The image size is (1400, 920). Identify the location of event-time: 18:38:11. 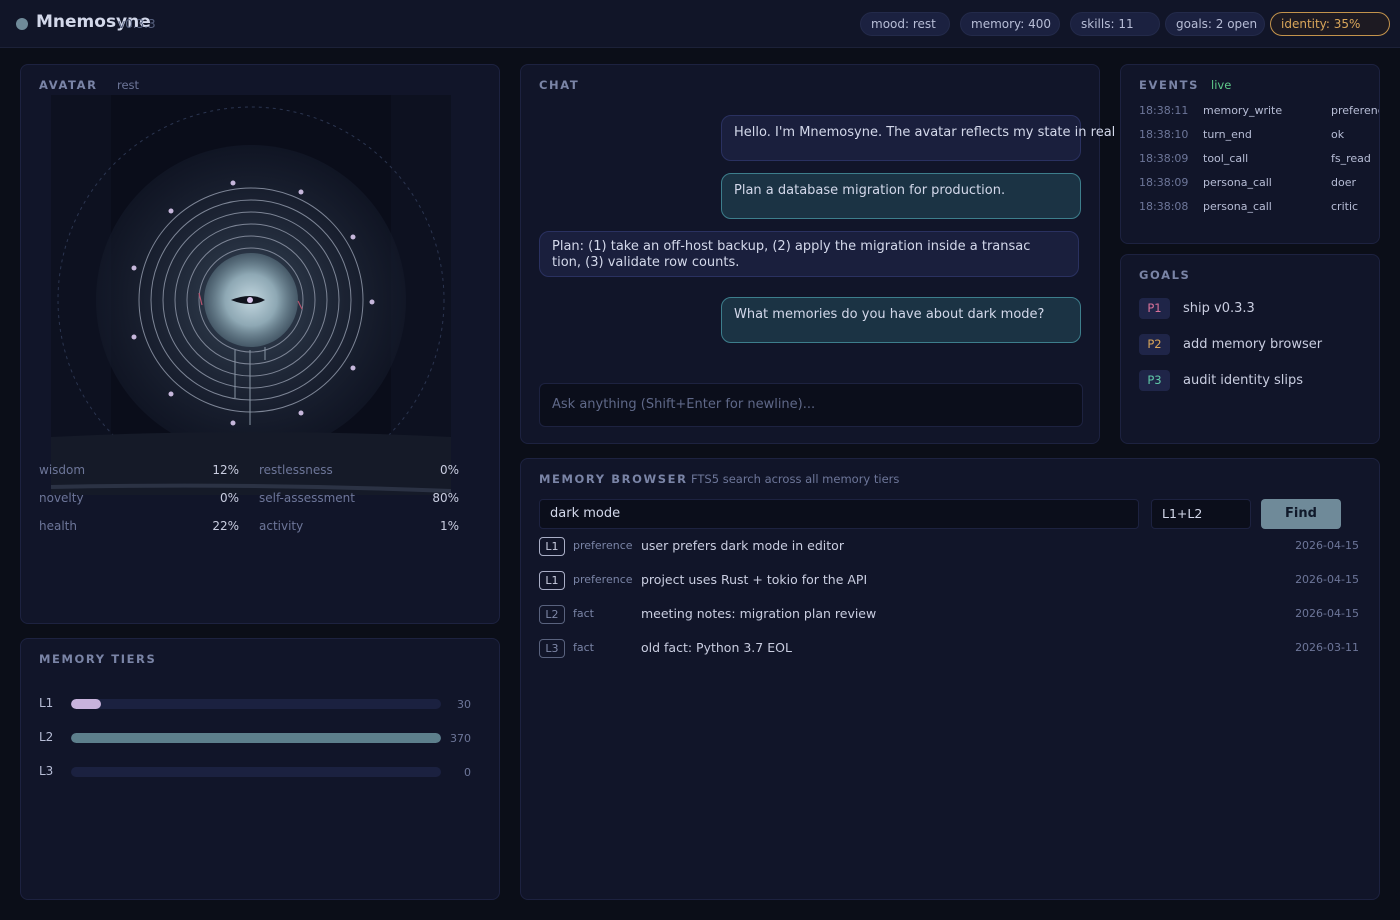
(1164, 110).